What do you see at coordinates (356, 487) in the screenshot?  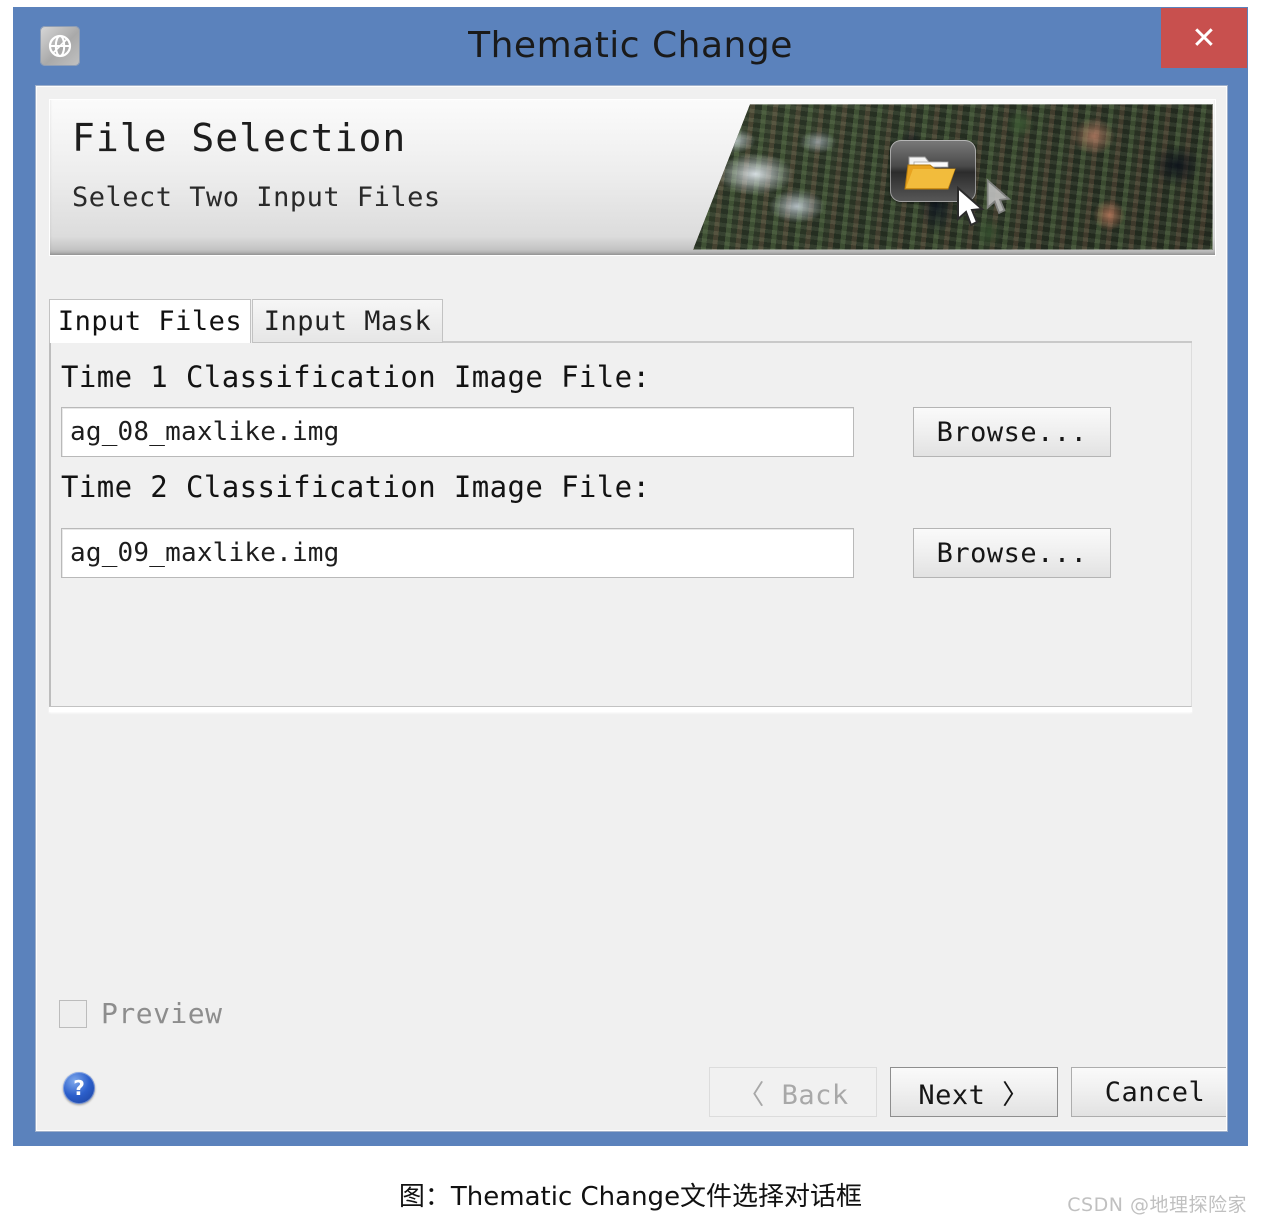 I see `time2-field-label: Time 2 Classification Image File:` at bounding box center [356, 487].